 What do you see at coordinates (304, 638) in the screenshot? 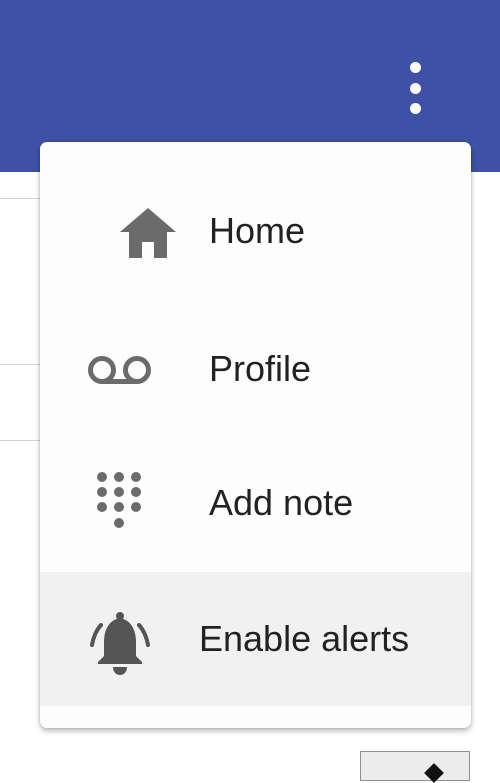
I see `menu-item-label: Enable alerts` at bounding box center [304, 638].